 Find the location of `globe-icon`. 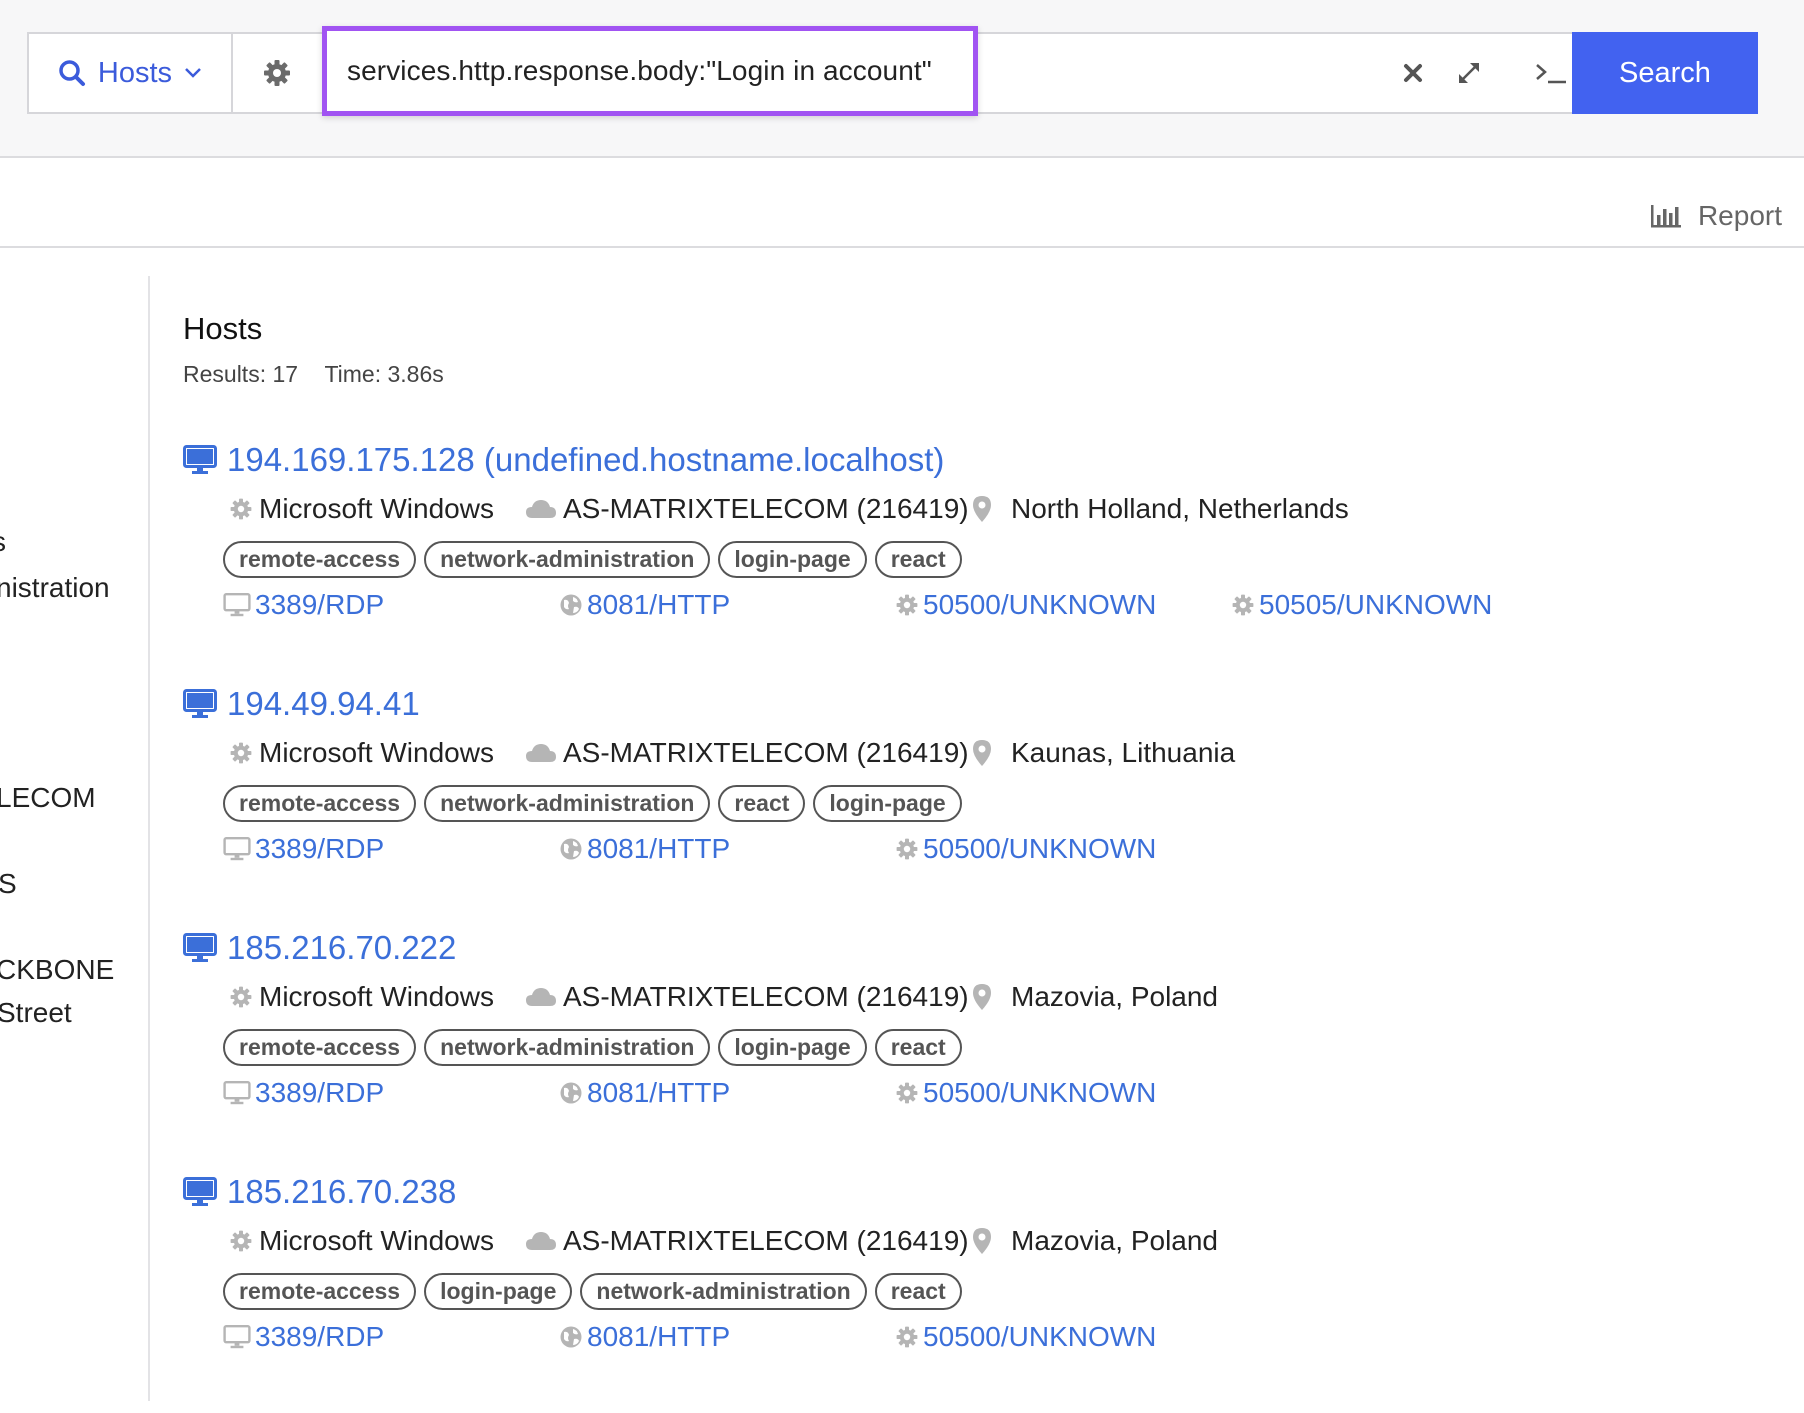

globe-icon is located at coordinates (571, 1093).